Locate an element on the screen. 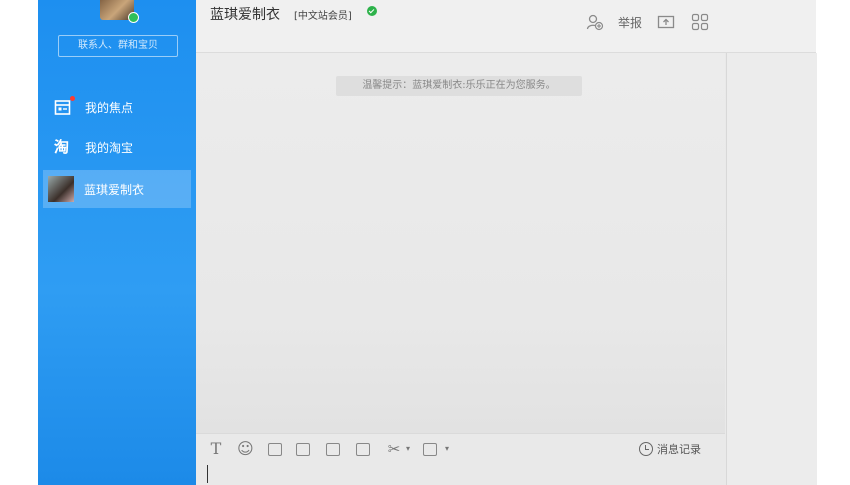 This screenshot has width=850, height=485. send-file-icon is located at coordinates (666, 22).